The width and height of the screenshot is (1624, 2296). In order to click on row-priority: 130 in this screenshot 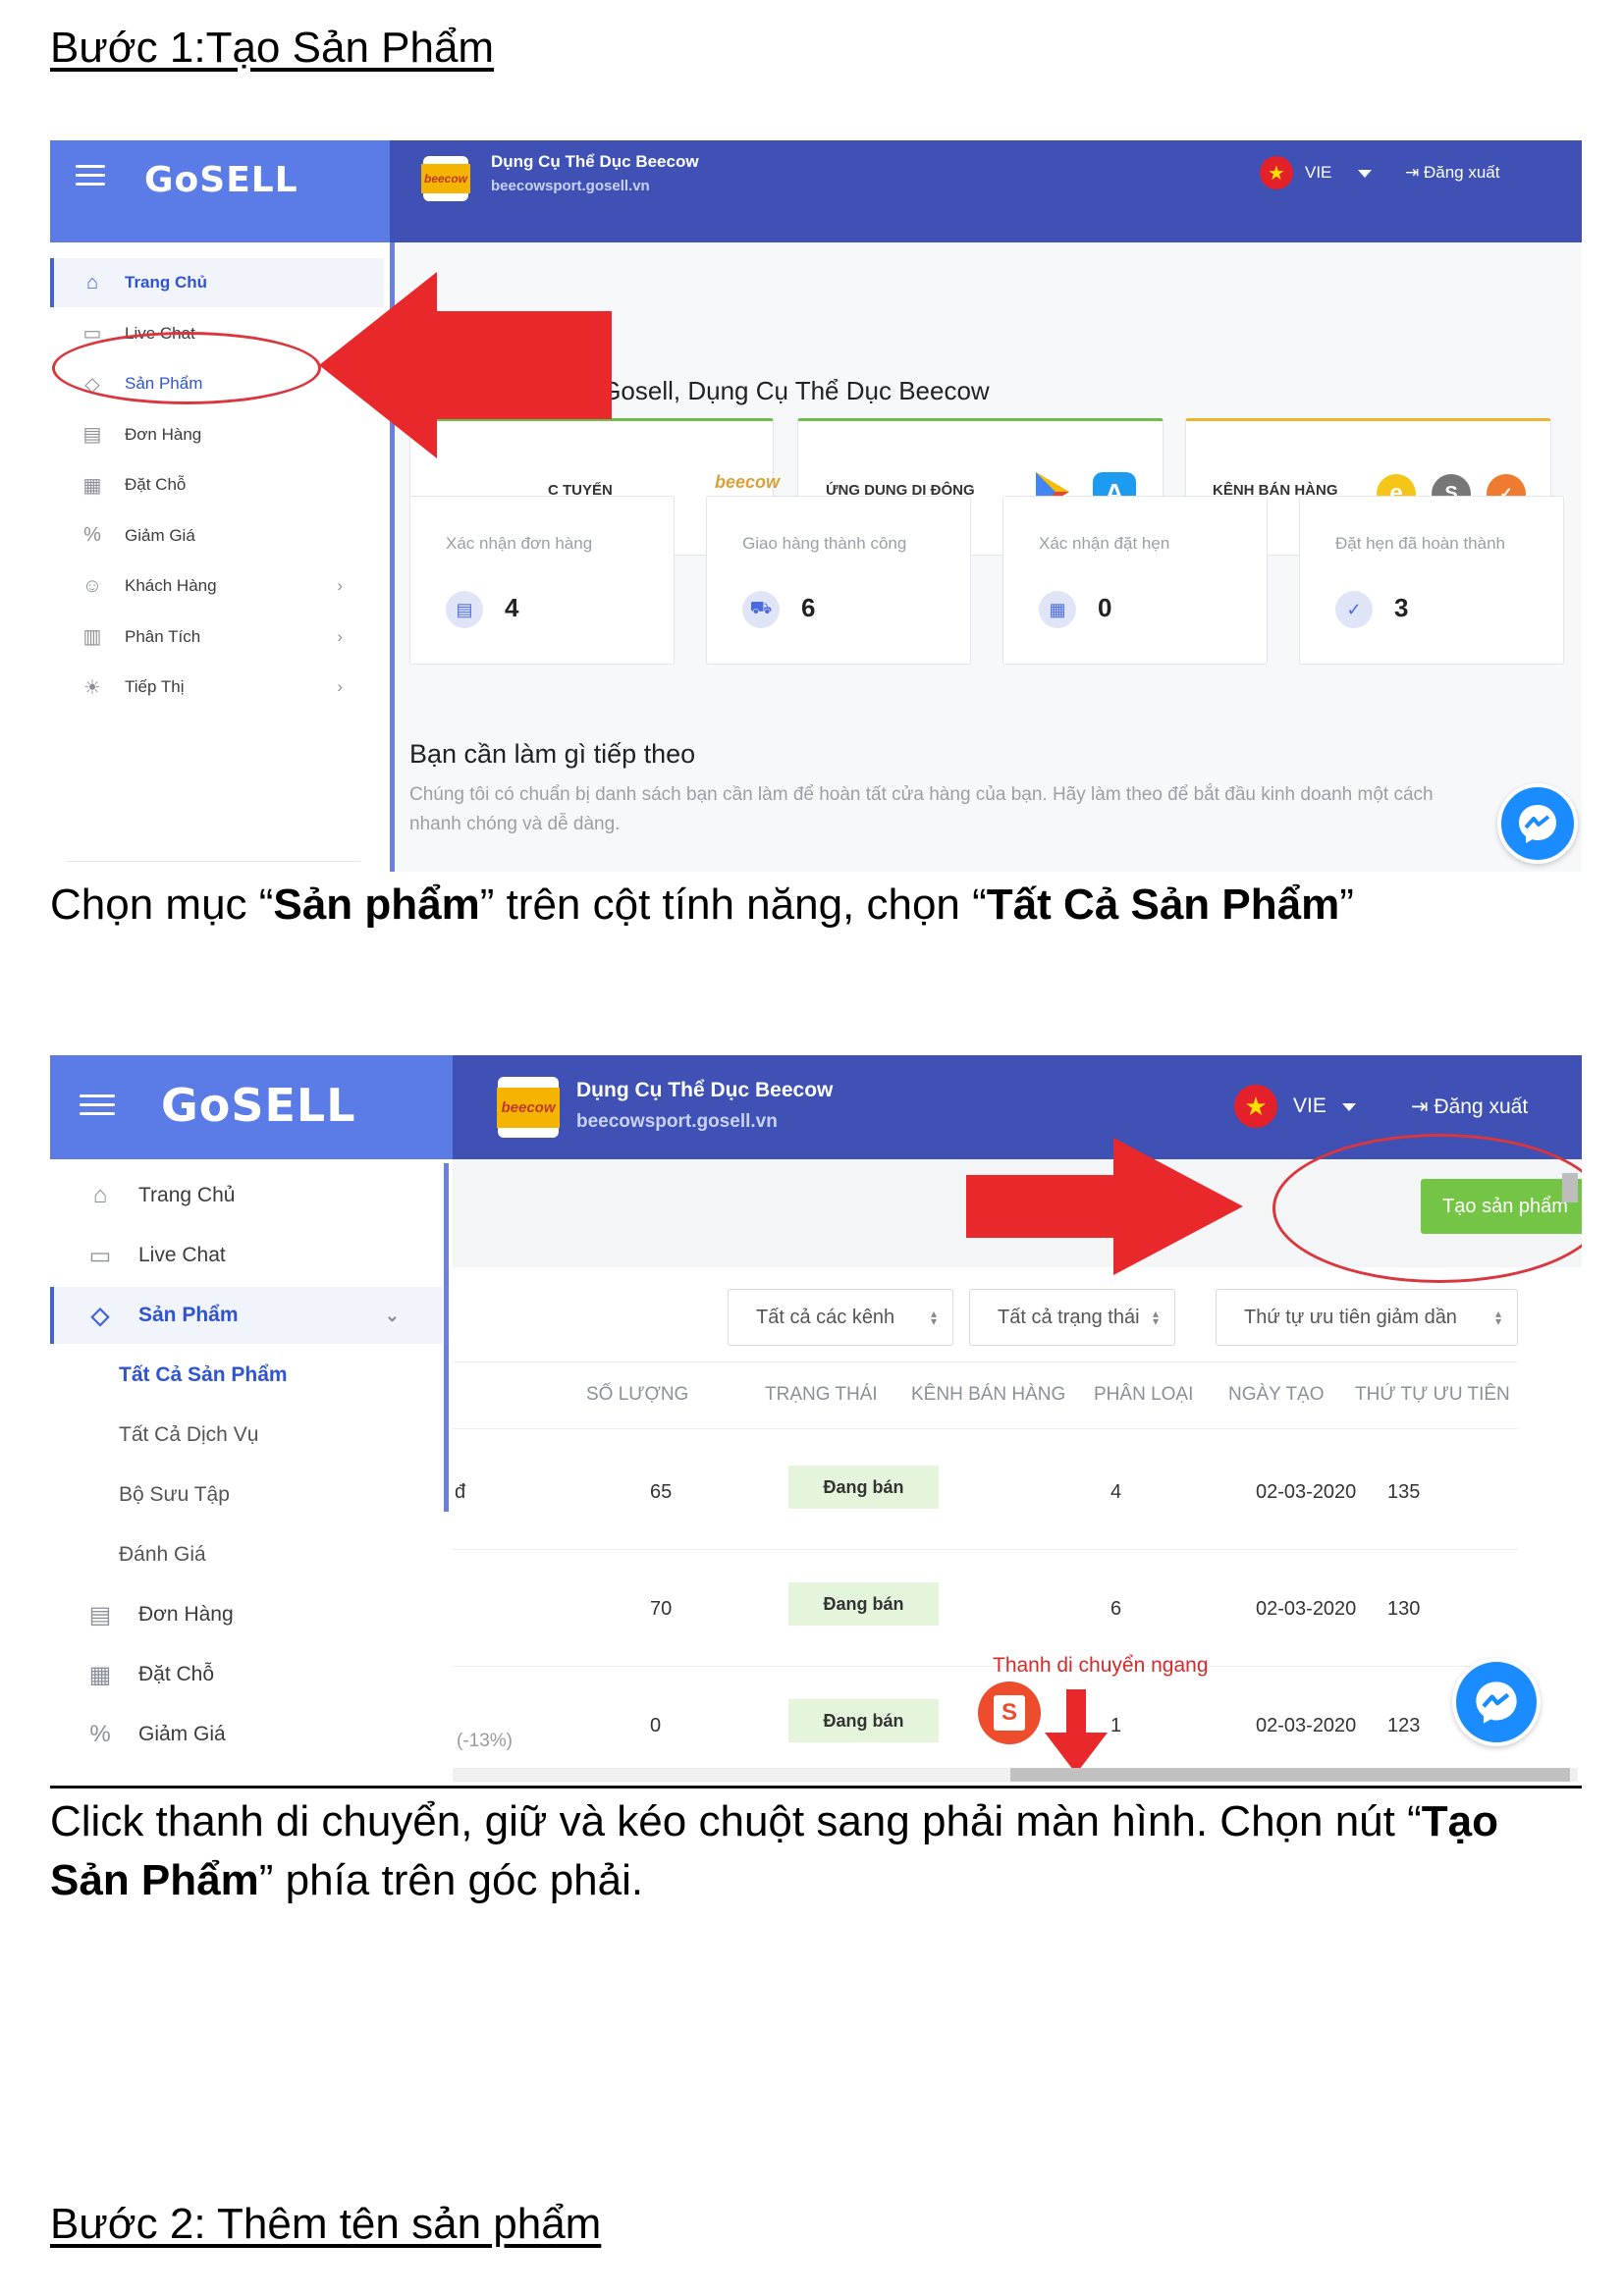, I will do `click(1404, 1609)`.